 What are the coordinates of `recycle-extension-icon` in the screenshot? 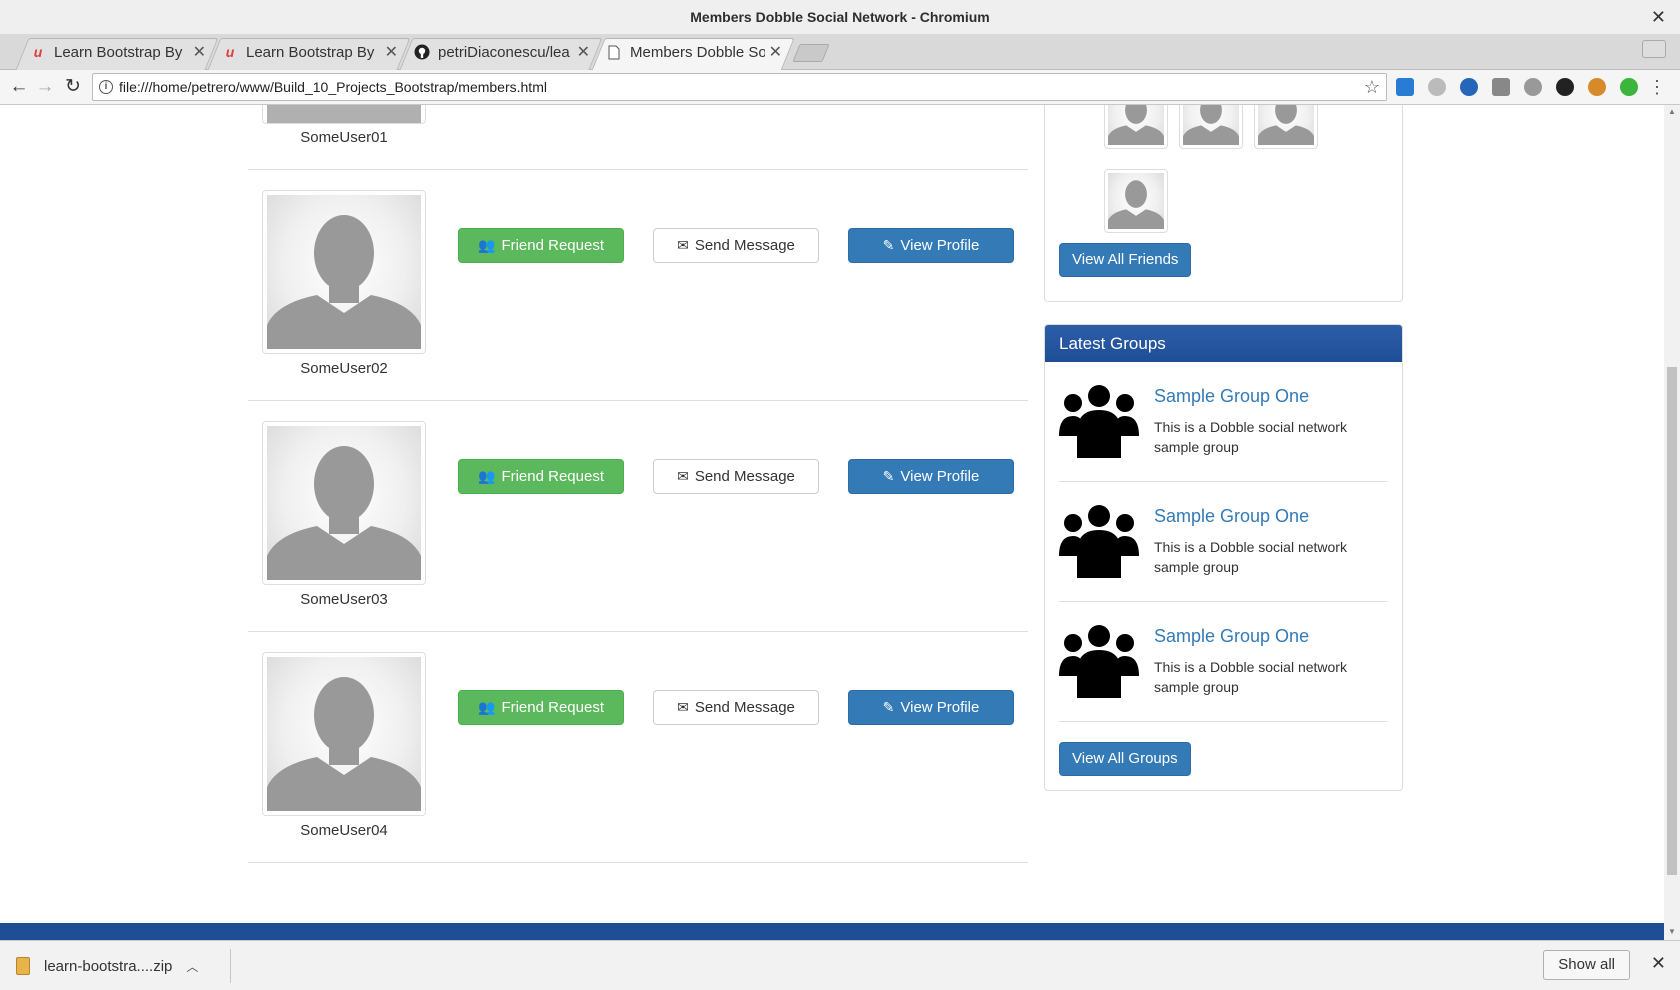 It's located at (1533, 87).